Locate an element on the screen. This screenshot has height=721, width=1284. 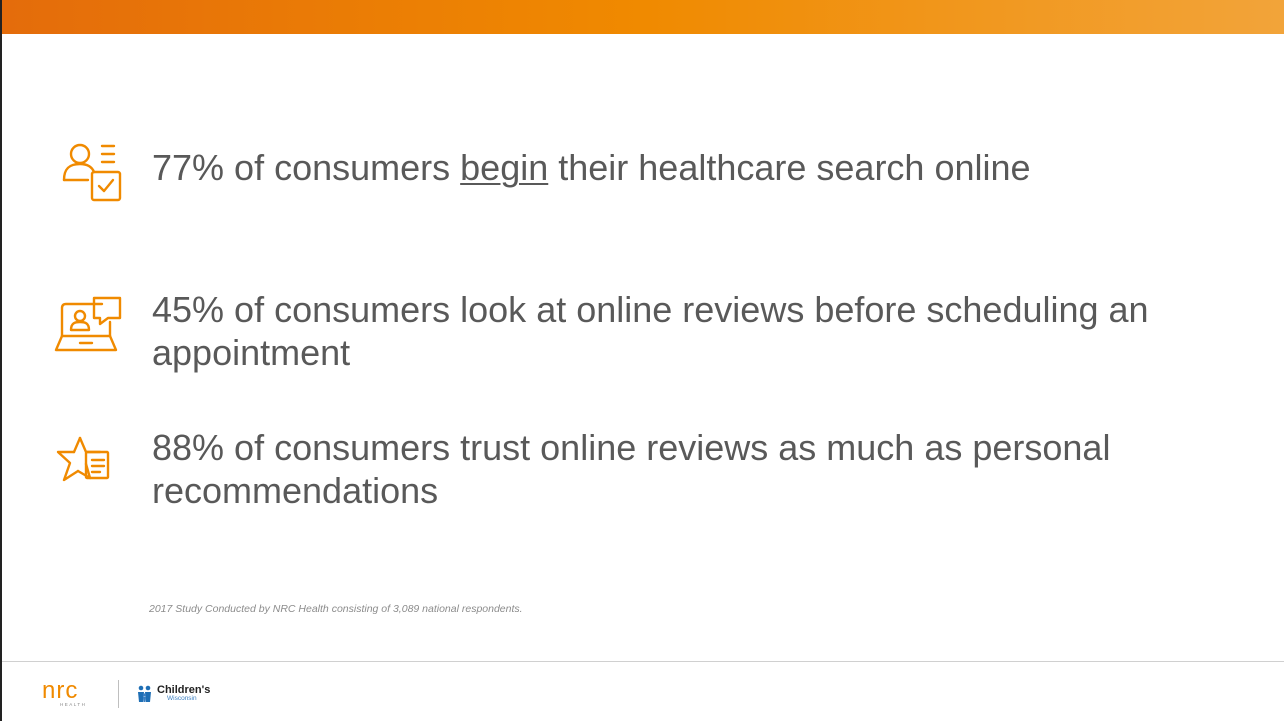
user-checklist-icon is located at coordinates (92, 172).